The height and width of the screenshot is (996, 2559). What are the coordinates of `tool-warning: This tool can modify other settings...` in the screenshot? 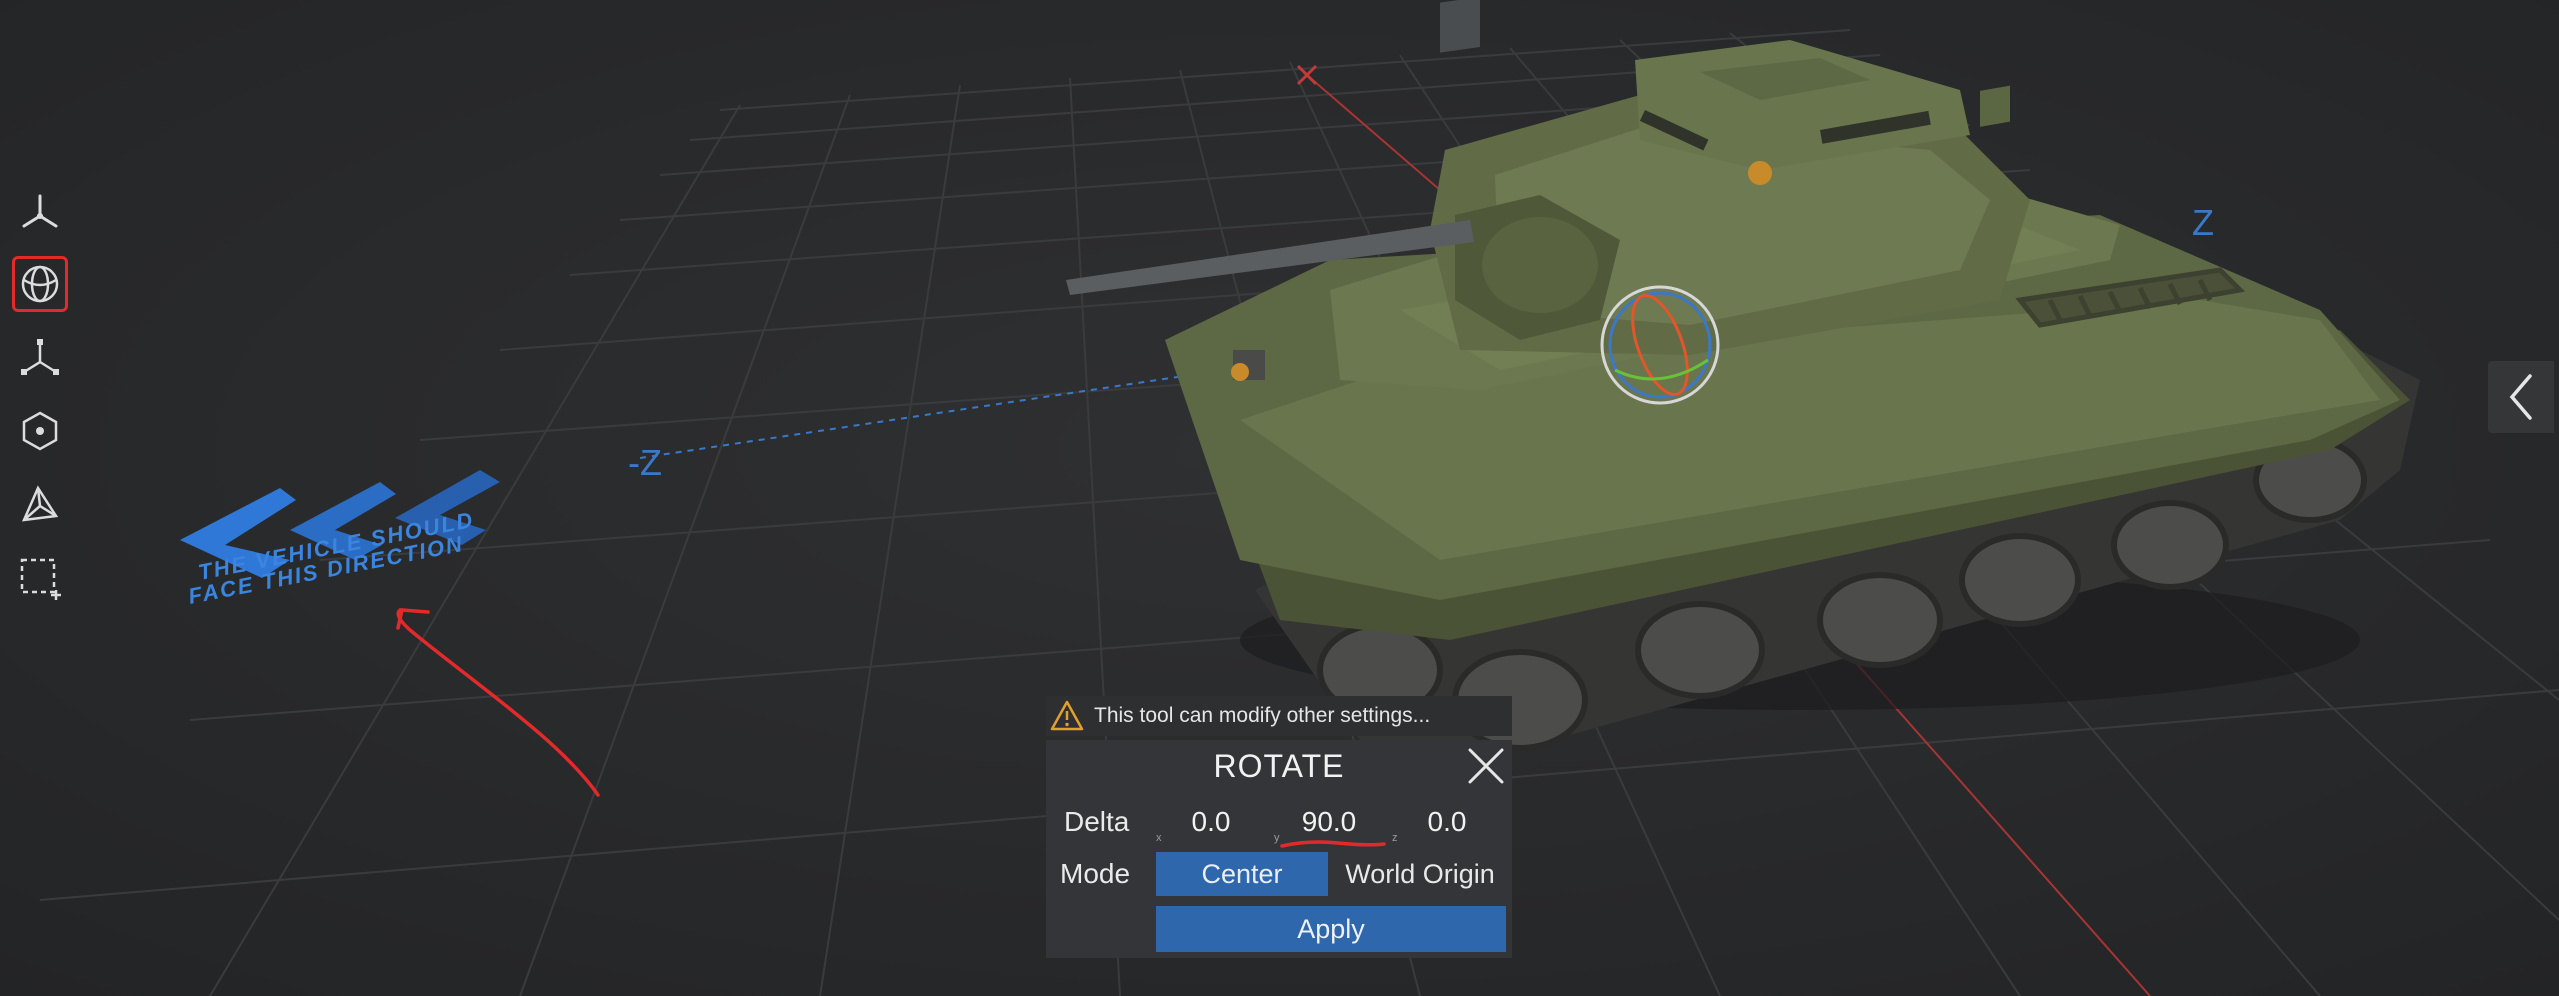 It's located at (1279, 716).